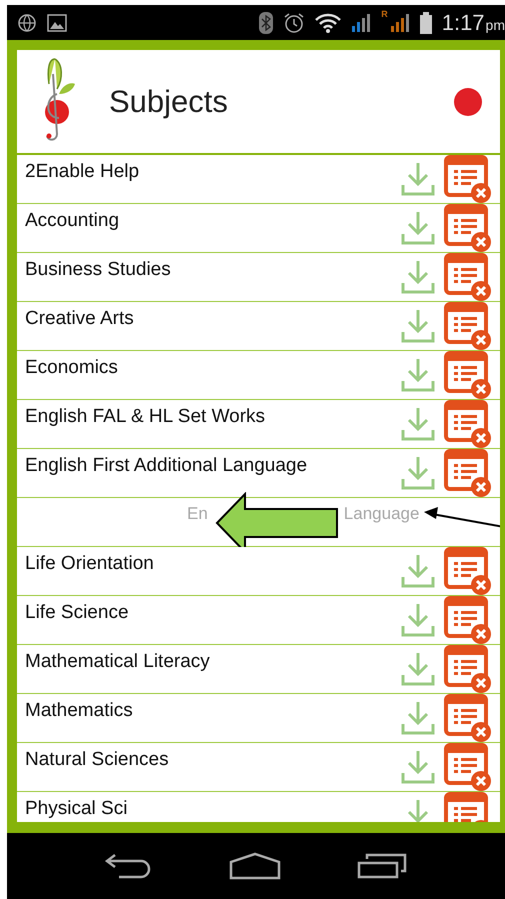 The width and height of the screenshot is (505, 899). I want to click on recent-apps-icon, so click(382, 866).